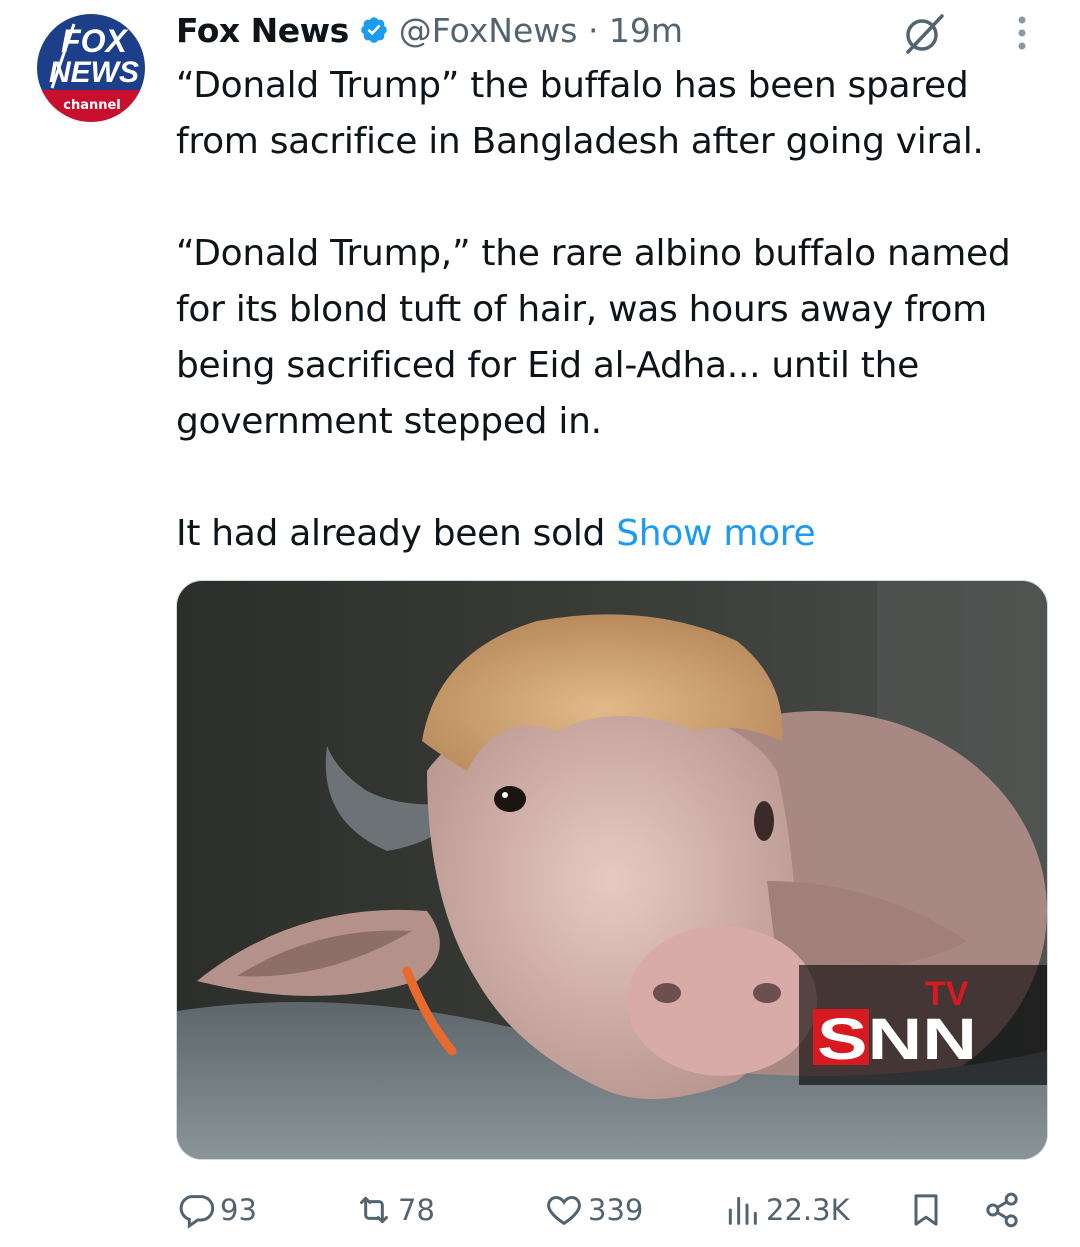 The height and width of the screenshot is (1247, 1080). What do you see at coordinates (91, 68) in the screenshot?
I see `author-avatar: FOX NEWS channel` at bounding box center [91, 68].